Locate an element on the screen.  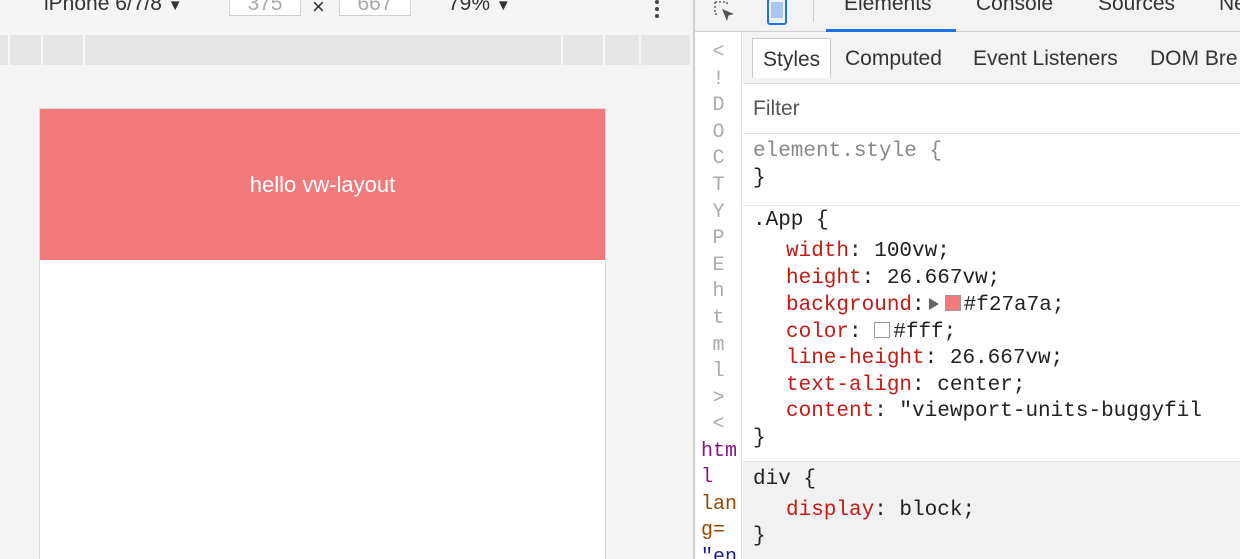
rule-selector: div { is located at coordinates (785, 479).